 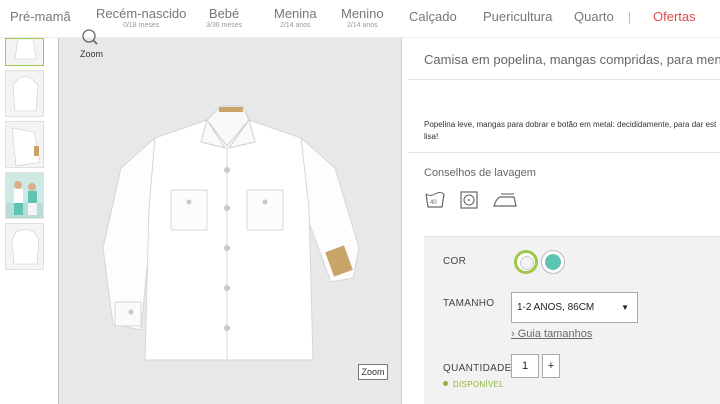 What do you see at coordinates (629, 18) in the screenshot?
I see `nav-divider` at bounding box center [629, 18].